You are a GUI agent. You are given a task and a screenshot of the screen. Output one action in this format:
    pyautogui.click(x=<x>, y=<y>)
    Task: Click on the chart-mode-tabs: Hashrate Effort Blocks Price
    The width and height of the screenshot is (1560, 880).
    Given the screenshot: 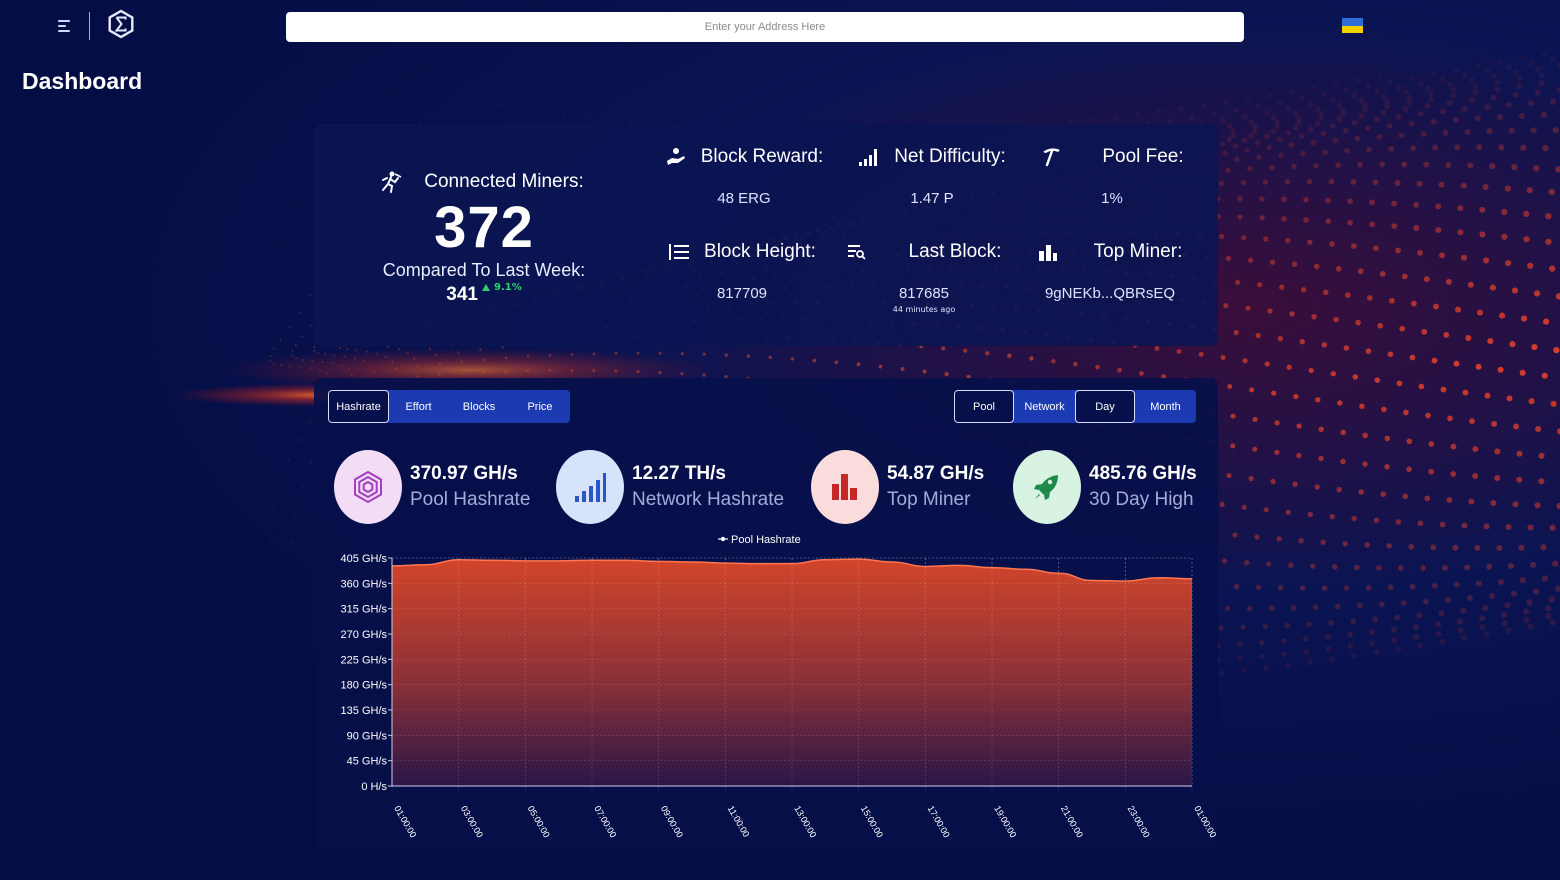 What is the action you would take?
    pyautogui.click(x=449, y=406)
    